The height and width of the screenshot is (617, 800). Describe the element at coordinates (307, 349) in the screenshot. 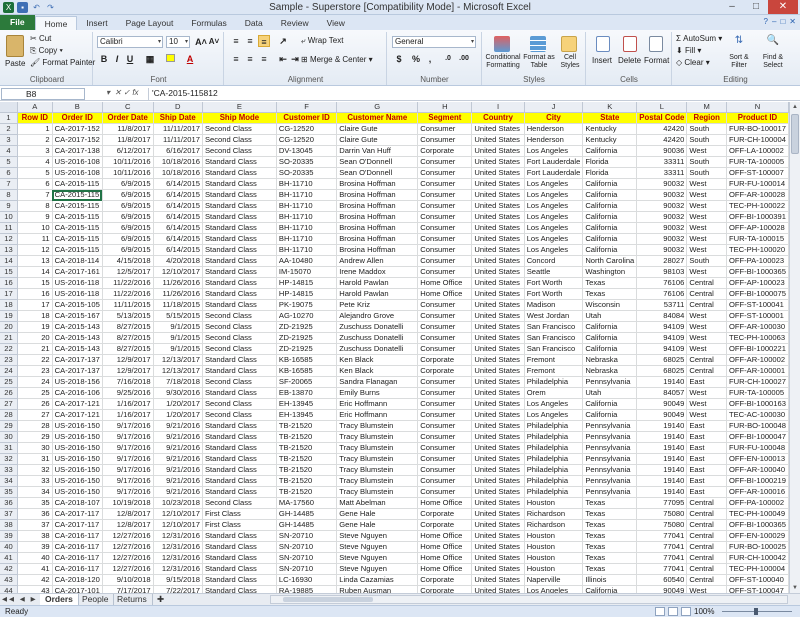

I see `table-cell: ZD-21925` at that location.